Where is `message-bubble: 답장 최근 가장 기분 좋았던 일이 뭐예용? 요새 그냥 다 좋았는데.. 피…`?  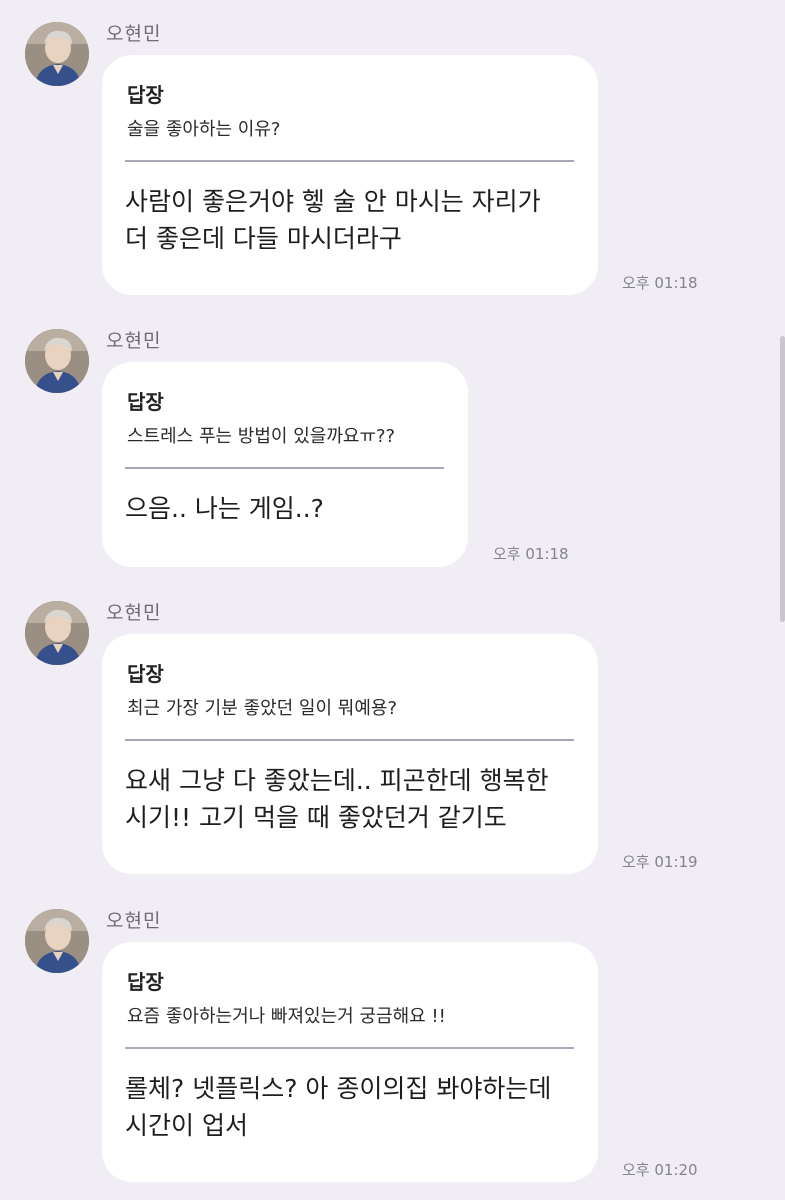
message-bubble: 답장 최근 가장 기분 좋았던 일이 뭐예용? 요새 그냥 다 좋았는데.. 피… is located at coordinates (350, 754).